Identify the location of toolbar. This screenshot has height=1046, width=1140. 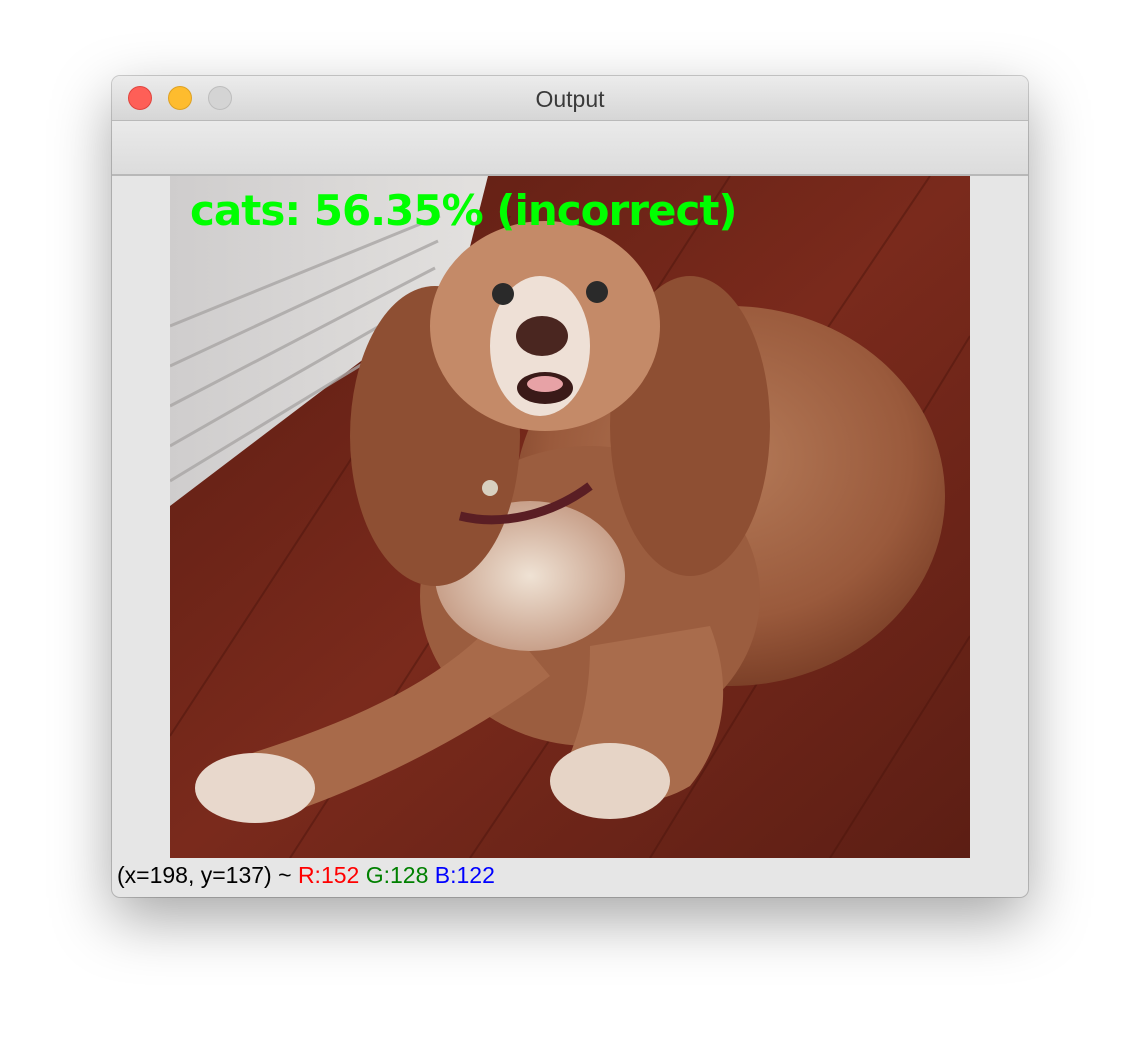
(570, 148).